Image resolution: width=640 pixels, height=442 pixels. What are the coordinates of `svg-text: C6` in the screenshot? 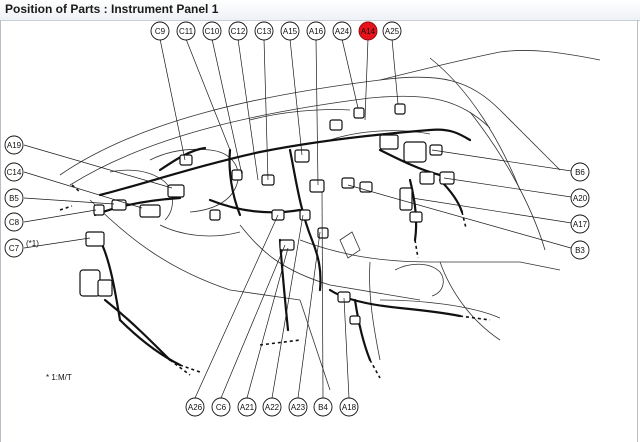 It's located at (221, 407).